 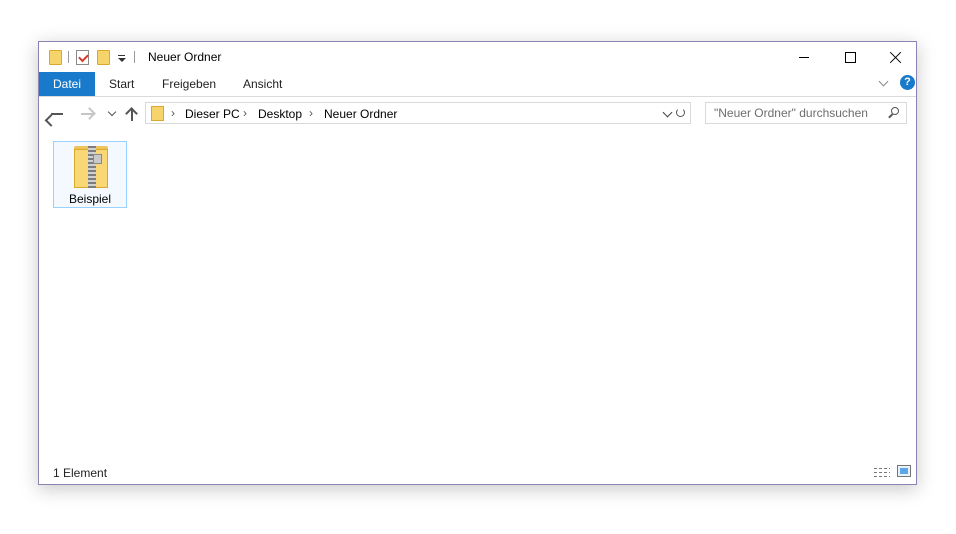 I want to click on file-name: Beispiel, so click(x=90, y=199).